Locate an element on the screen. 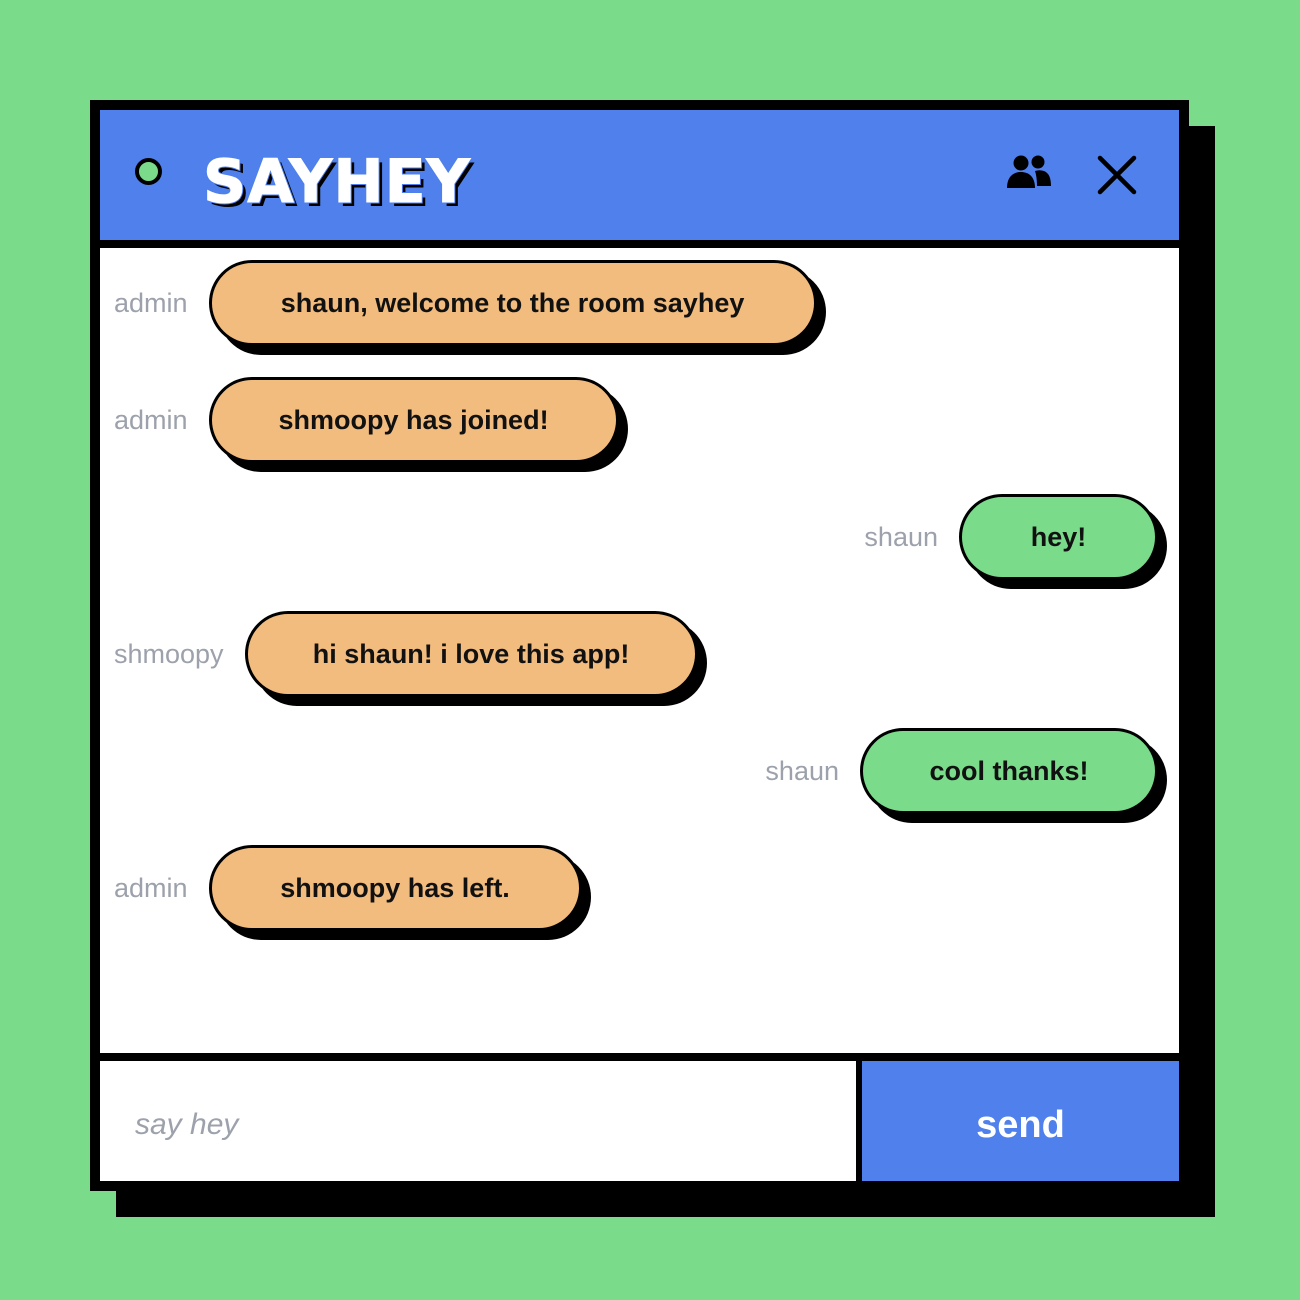 This screenshot has width=1300, height=1300. message-row: admin shmoopy has left. is located at coordinates (348, 888).